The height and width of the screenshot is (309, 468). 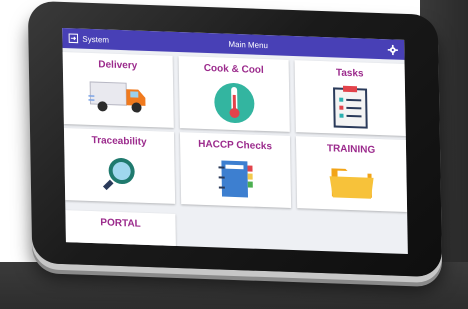 What do you see at coordinates (117, 97) in the screenshot?
I see `delivery-truck-icon` at bounding box center [117, 97].